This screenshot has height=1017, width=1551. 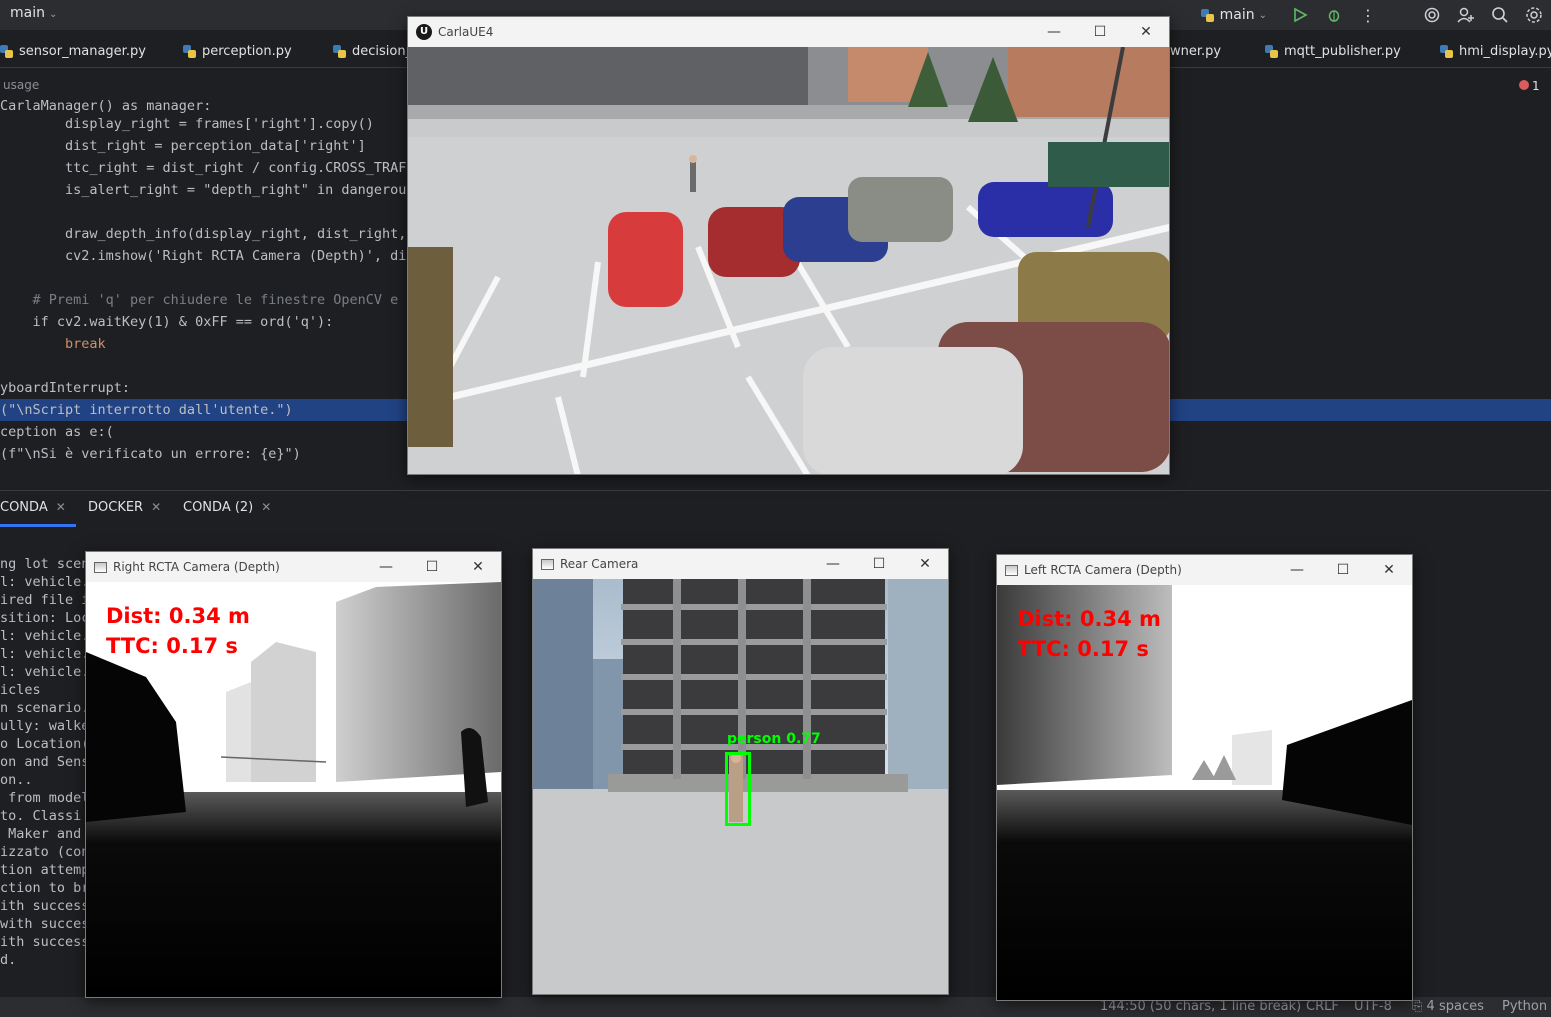 I want to click on debug-icon, so click(x=1334, y=15).